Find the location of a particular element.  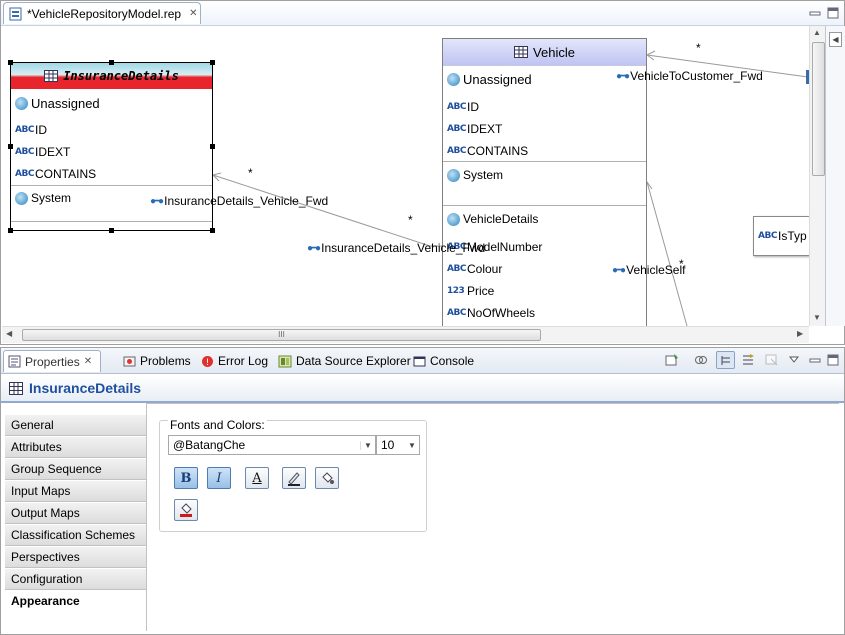

attribute-row: ABC NoOfWheels is located at coordinates (491, 313).